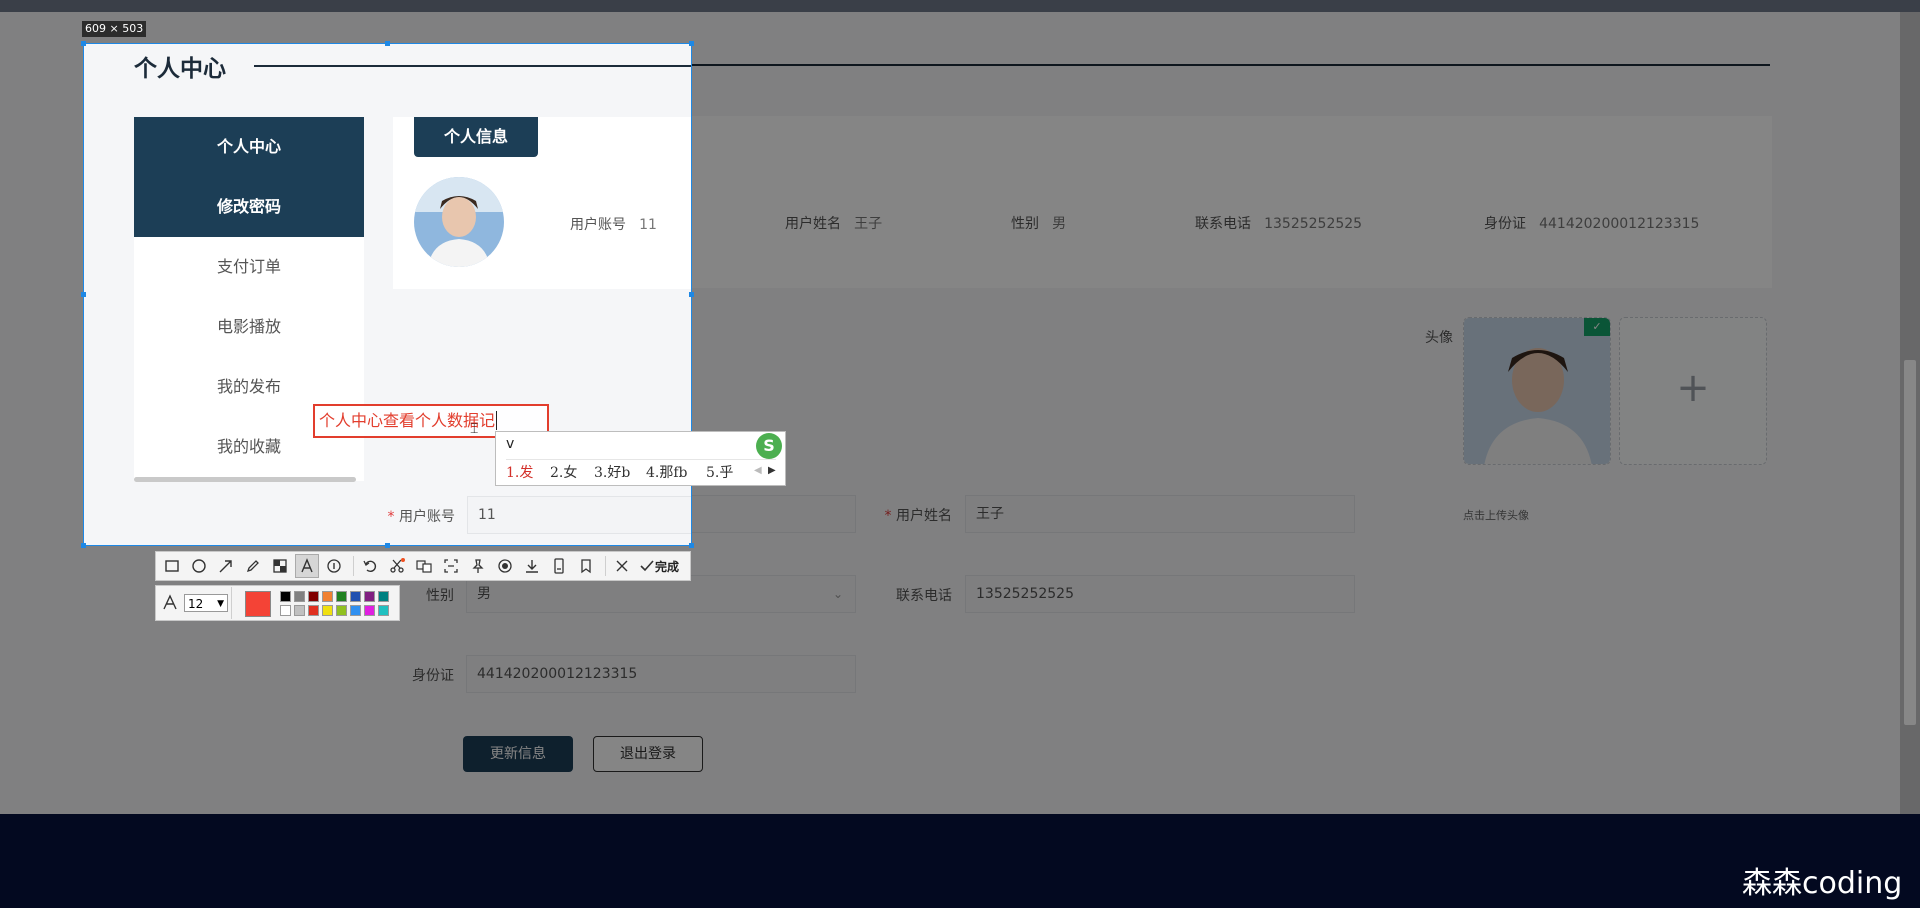  I want to click on current-color-swatch, so click(258, 604).